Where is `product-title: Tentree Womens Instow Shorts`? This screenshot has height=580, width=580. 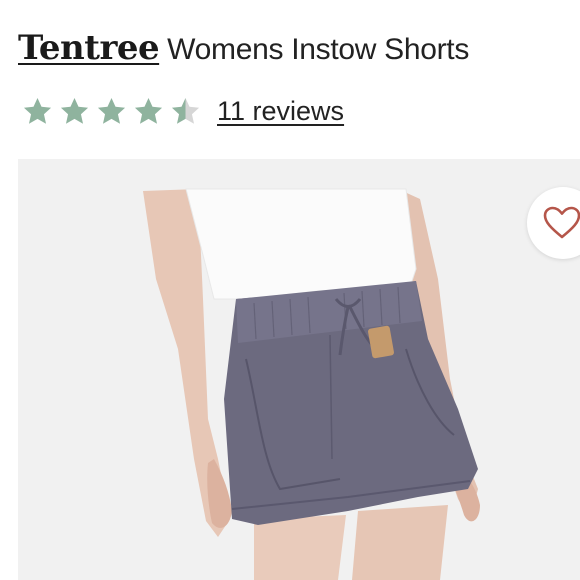 product-title: Tentree Womens Instow Shorts is located at coordinates (243, 48).